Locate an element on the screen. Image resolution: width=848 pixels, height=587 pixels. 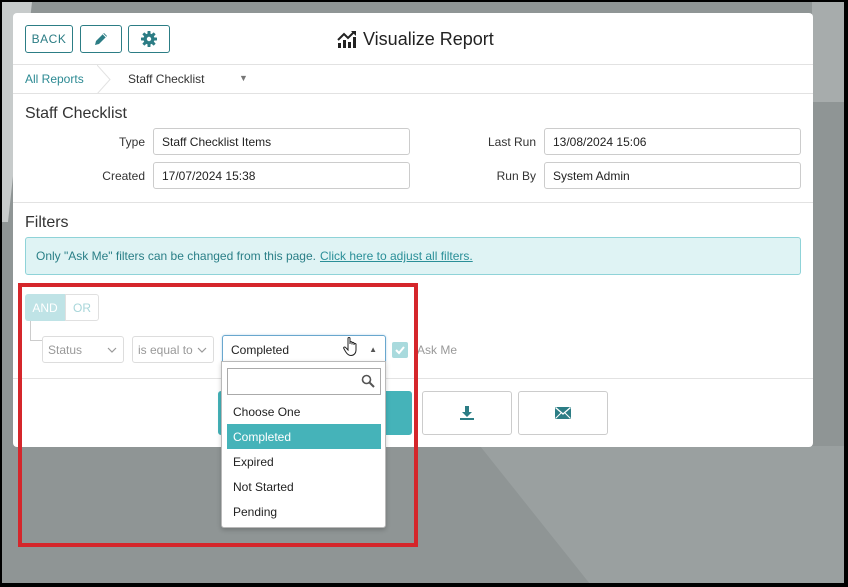
filter-field-value: Status is located at coordinates (65, 349).